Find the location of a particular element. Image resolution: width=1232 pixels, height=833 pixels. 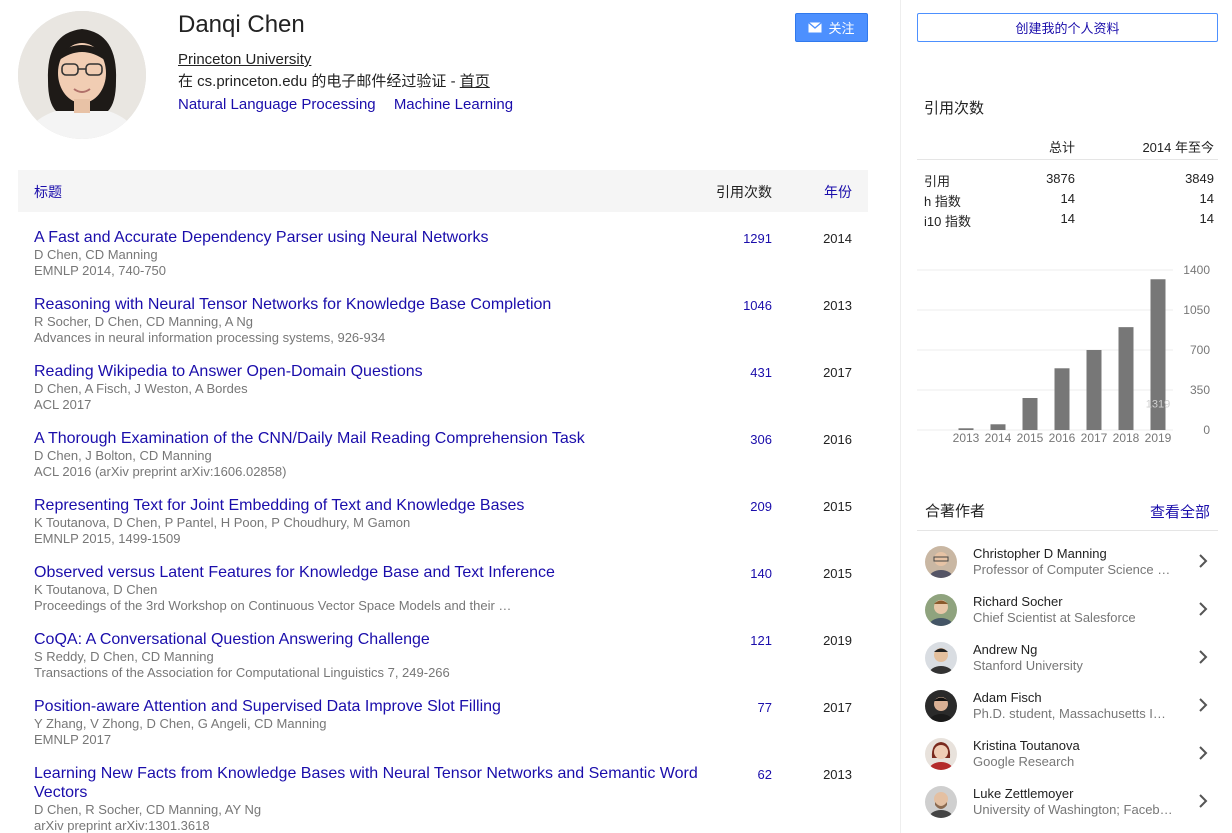

cited-by-heading: 引用次数 is located at coordinates (954, 108).